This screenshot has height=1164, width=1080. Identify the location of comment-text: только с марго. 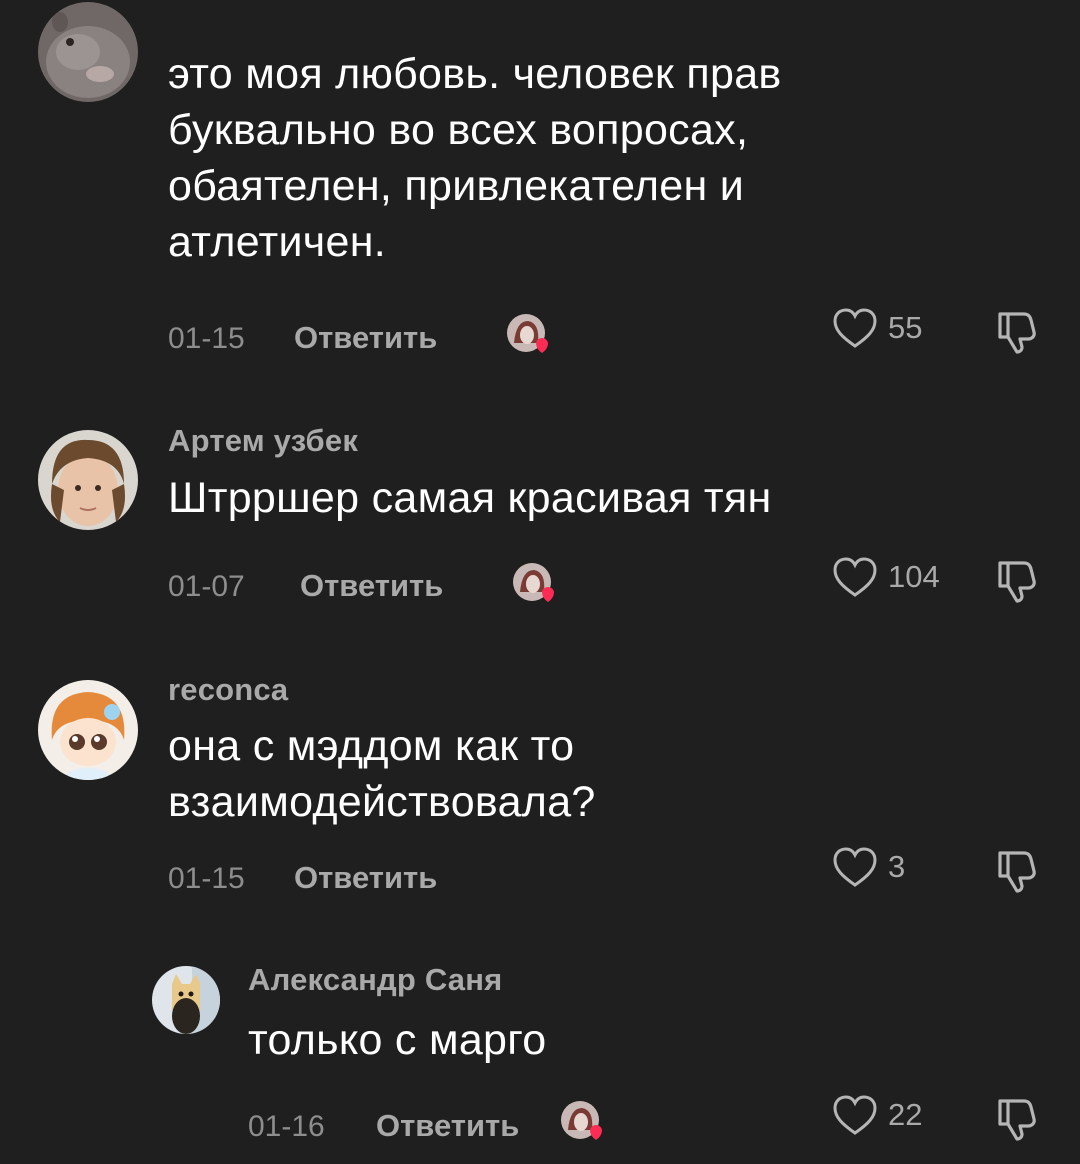
(397, 1040).